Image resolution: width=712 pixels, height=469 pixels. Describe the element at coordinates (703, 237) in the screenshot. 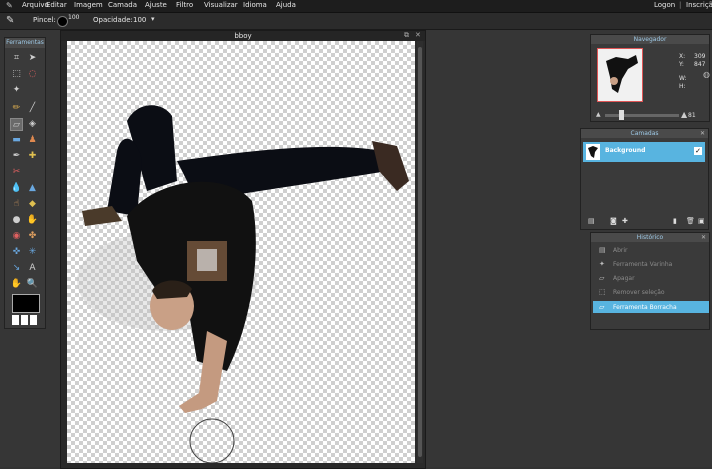

I see `history-close-icon: ✕` at that location.